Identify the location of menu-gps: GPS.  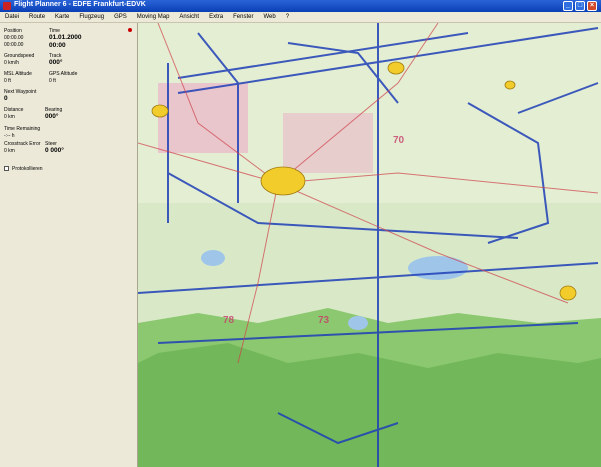
(120, 16).